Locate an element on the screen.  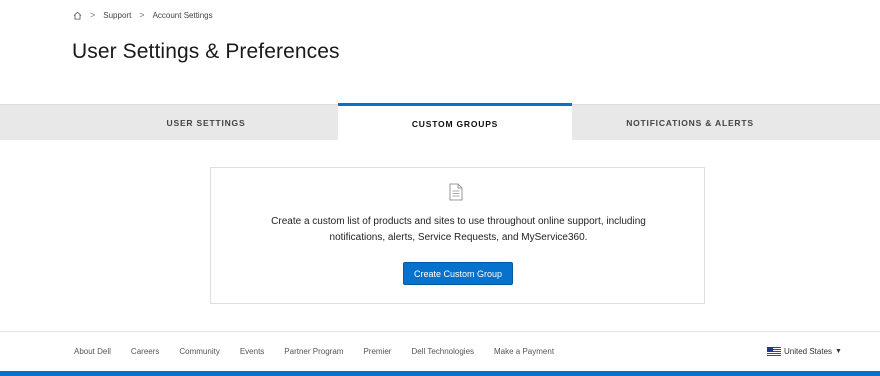
chevron-down-icon: ▼ is located at coordinates (838, 351).